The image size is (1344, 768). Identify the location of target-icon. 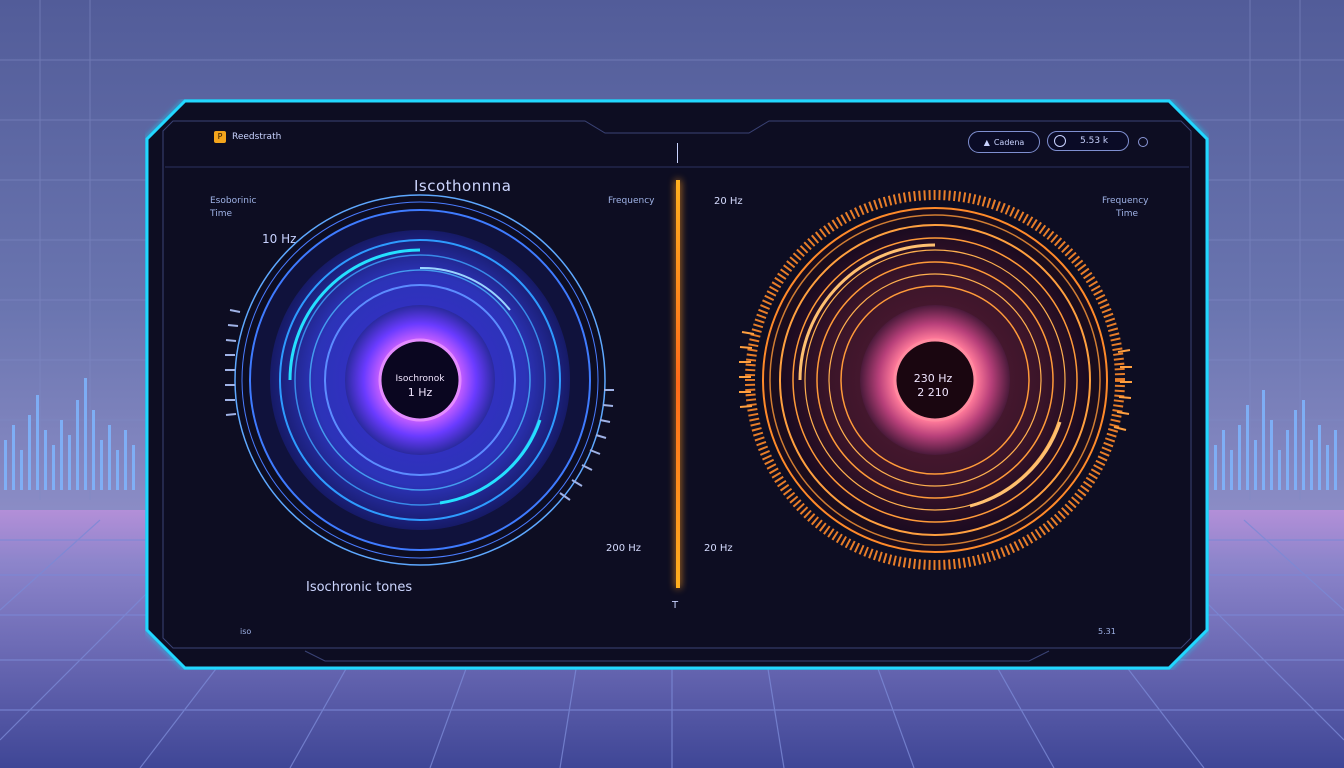
(1060, 141).